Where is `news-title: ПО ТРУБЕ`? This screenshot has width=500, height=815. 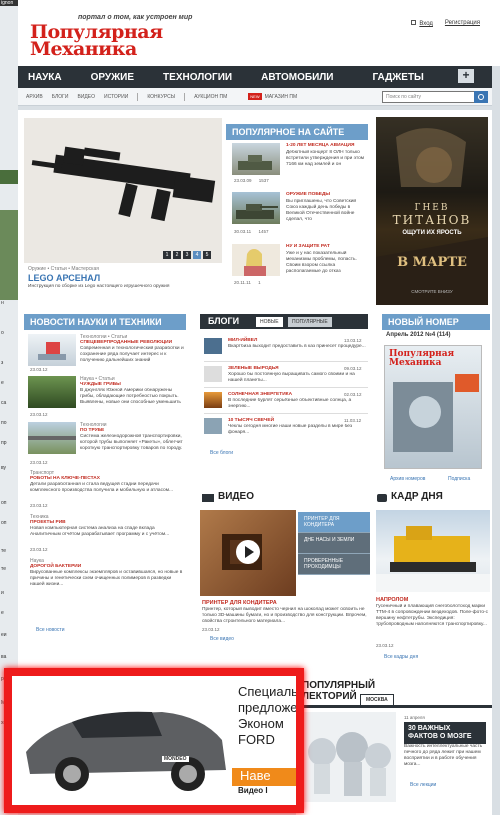 news-title: ПО ТРУБЕ is located at coordinates (92, 430).